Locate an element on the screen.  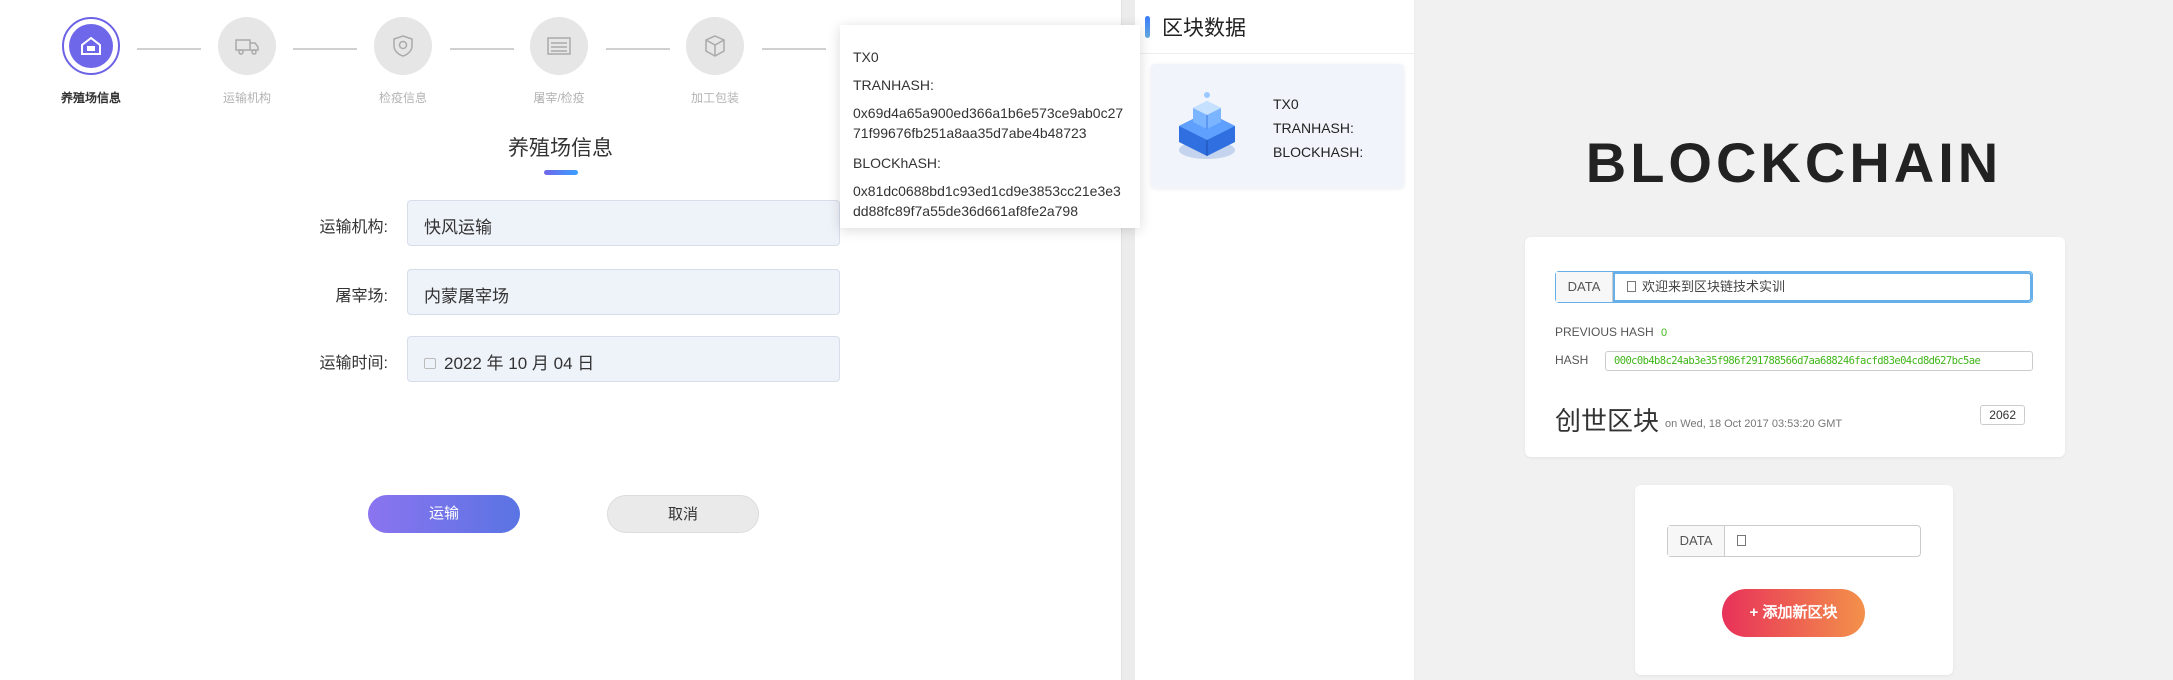
blockchain-title: BLOCKCHAIN is located at coordinates (1794, 162).